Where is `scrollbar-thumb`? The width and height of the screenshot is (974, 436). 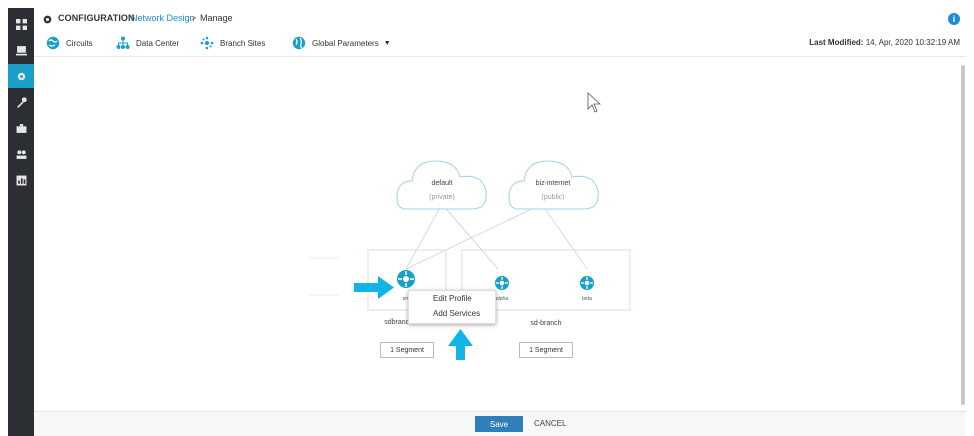 scrollbar-thumb is located at coordinates (963, 235).